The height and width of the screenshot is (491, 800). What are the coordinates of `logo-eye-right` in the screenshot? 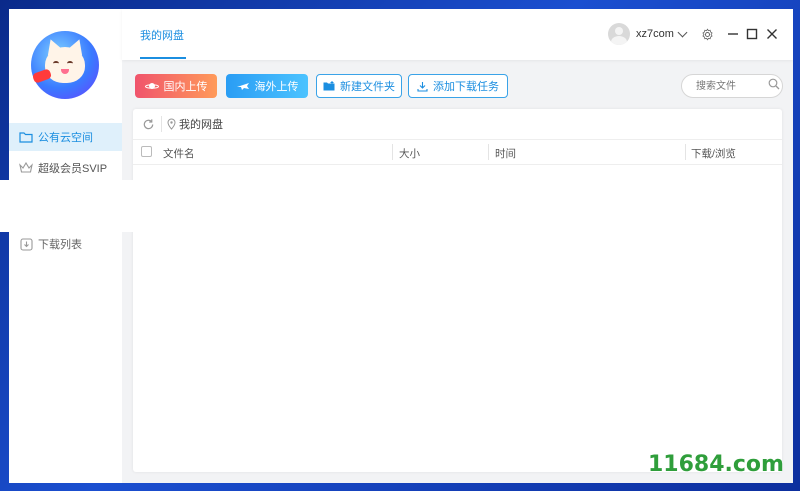 It's located at (70, 63).